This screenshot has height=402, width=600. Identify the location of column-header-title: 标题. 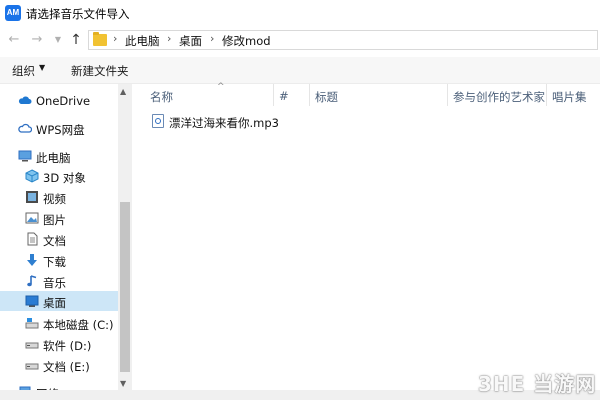
(379, 95).